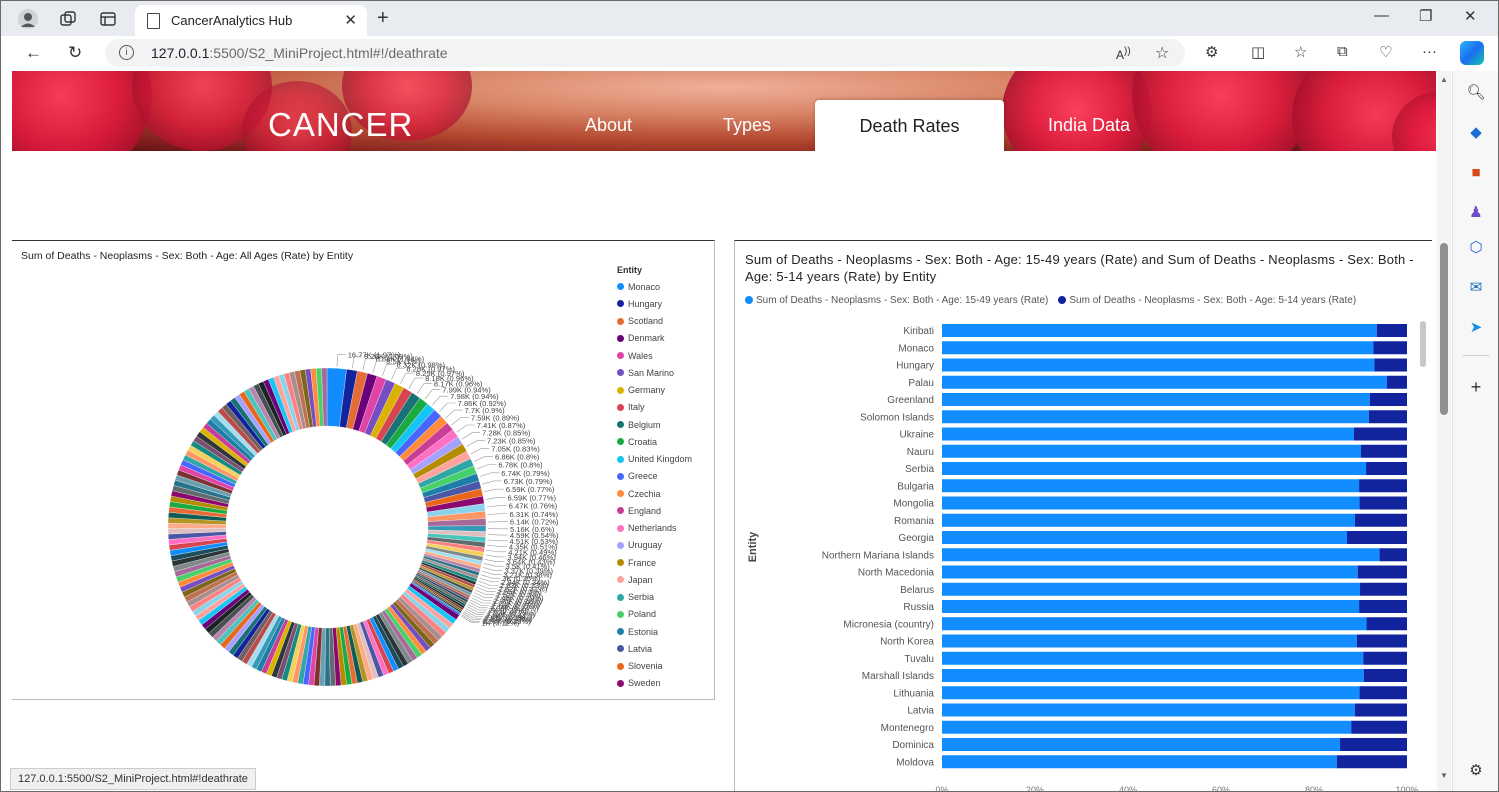  Describe the element at coordinates (1470, 16) in the screenshot. I see `close-window-icon: ✕` at that location.